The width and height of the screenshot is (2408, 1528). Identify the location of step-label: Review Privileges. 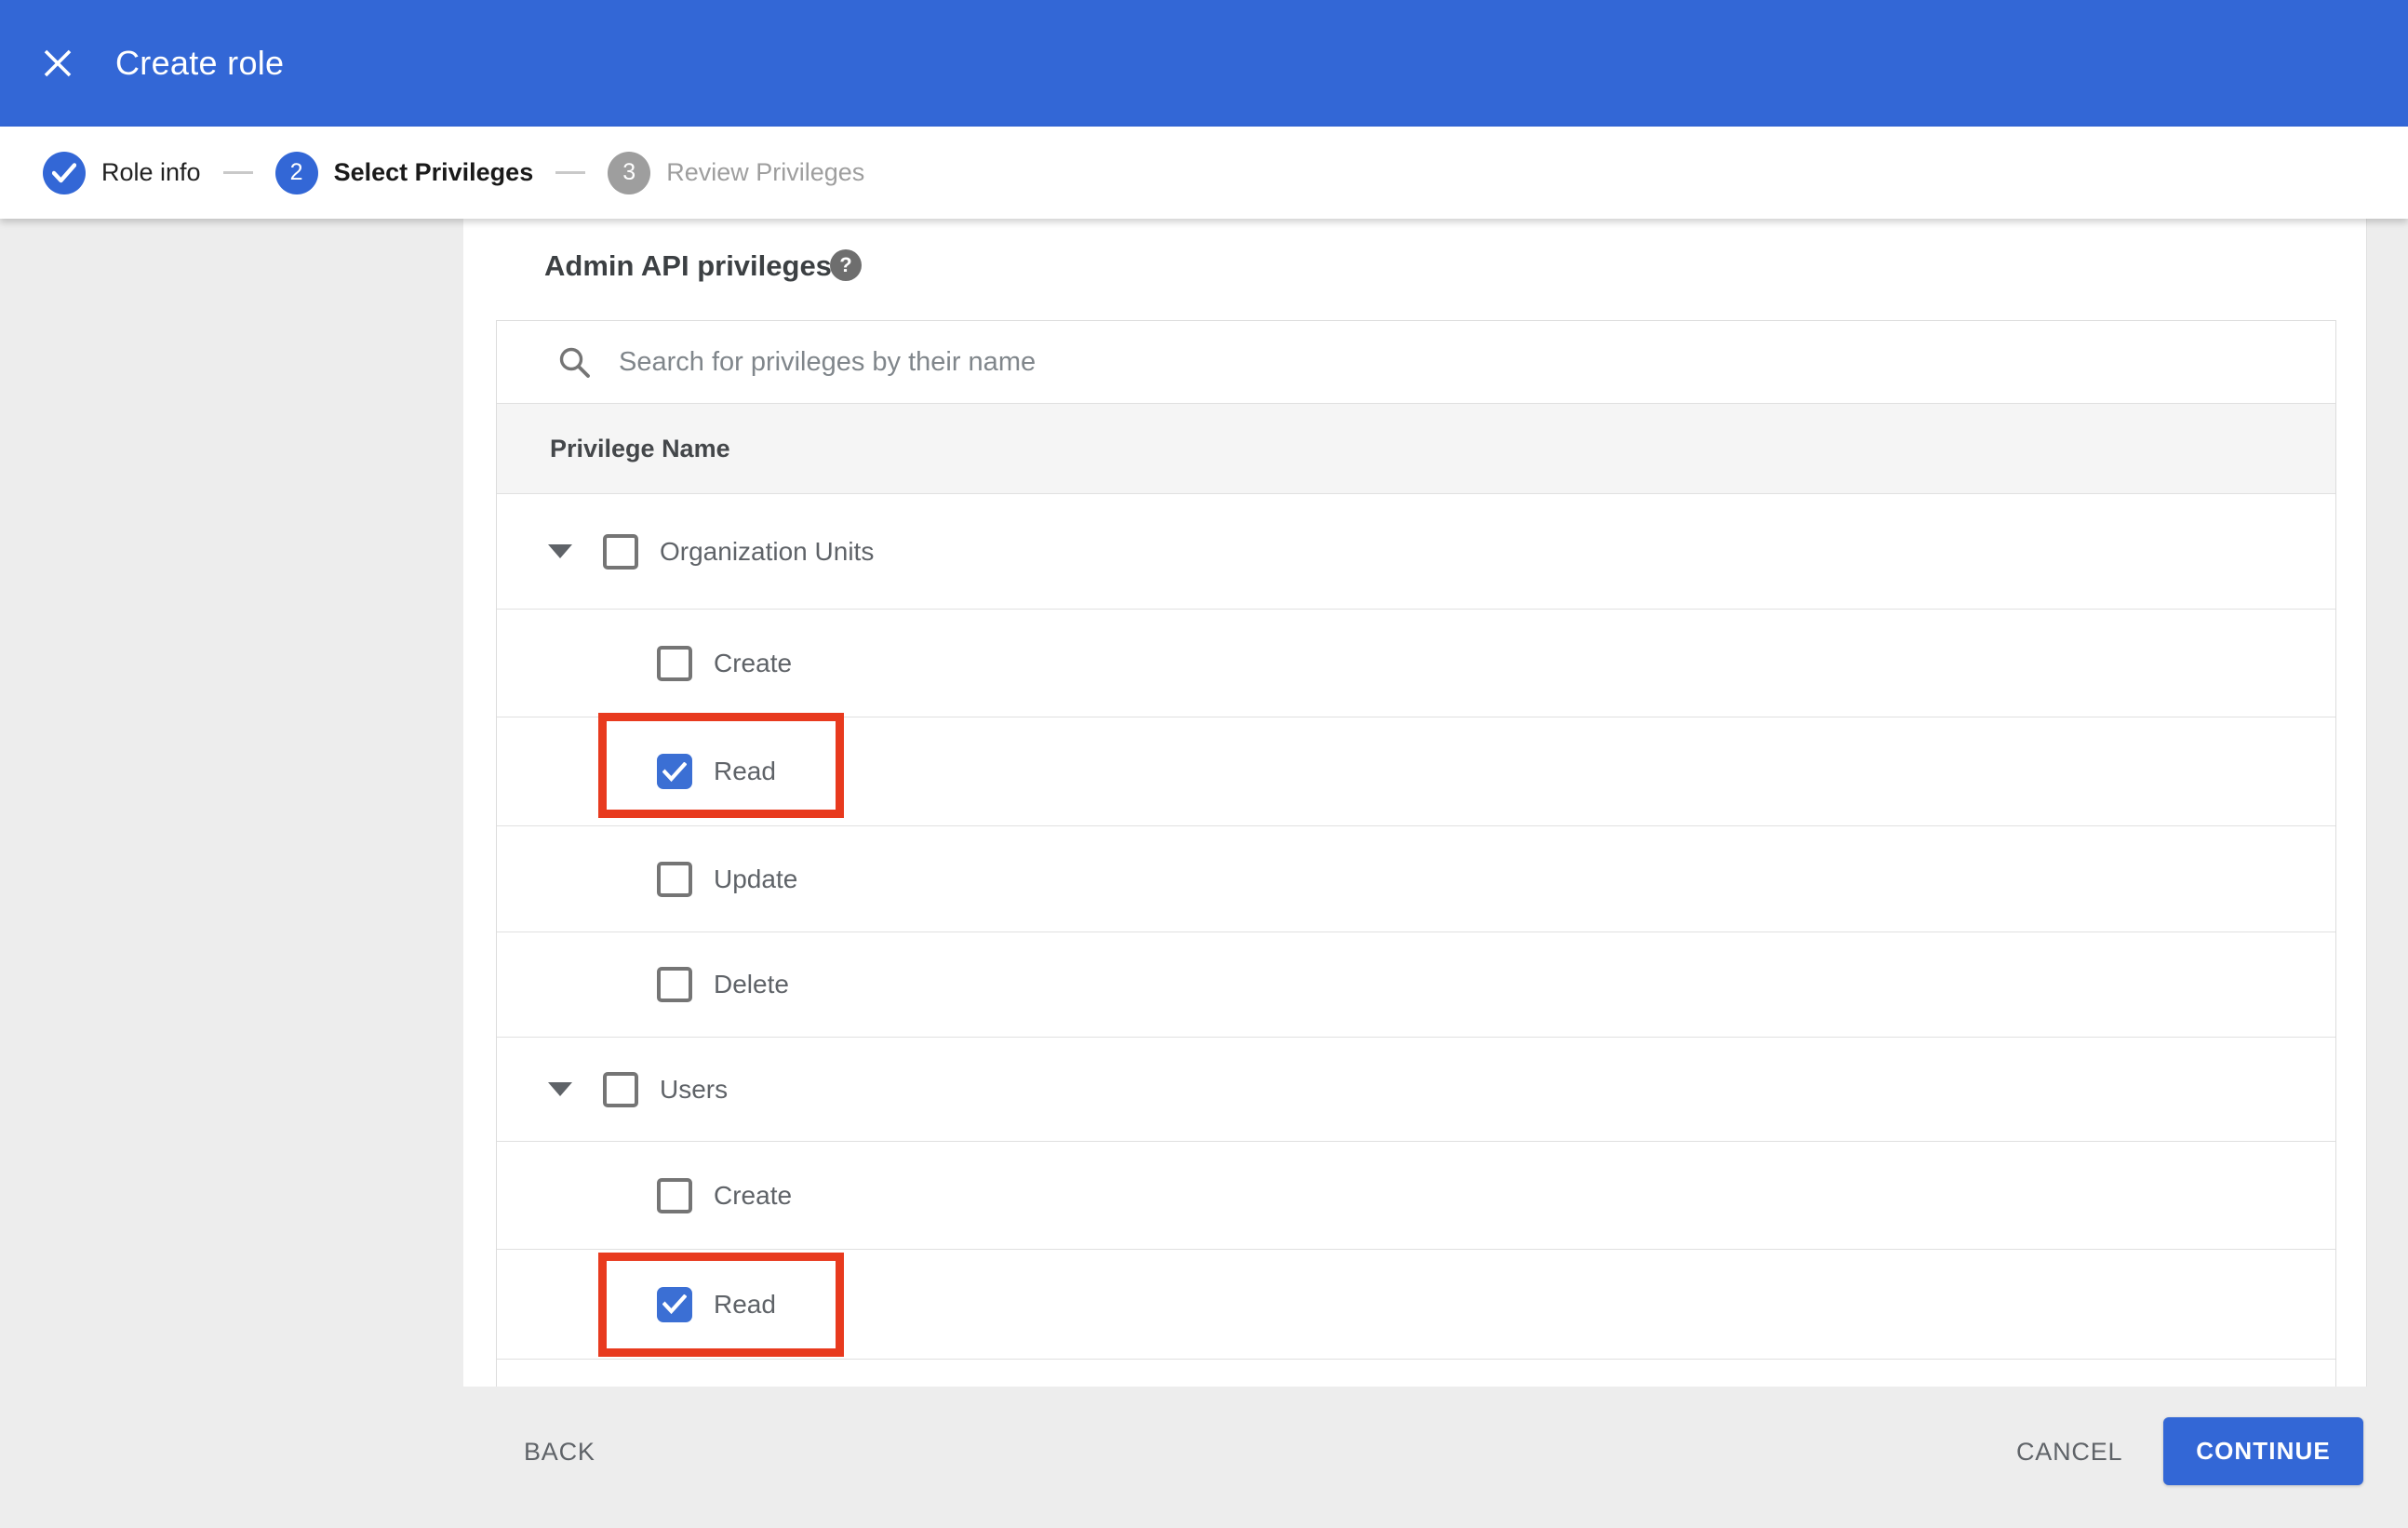
(766, 172).